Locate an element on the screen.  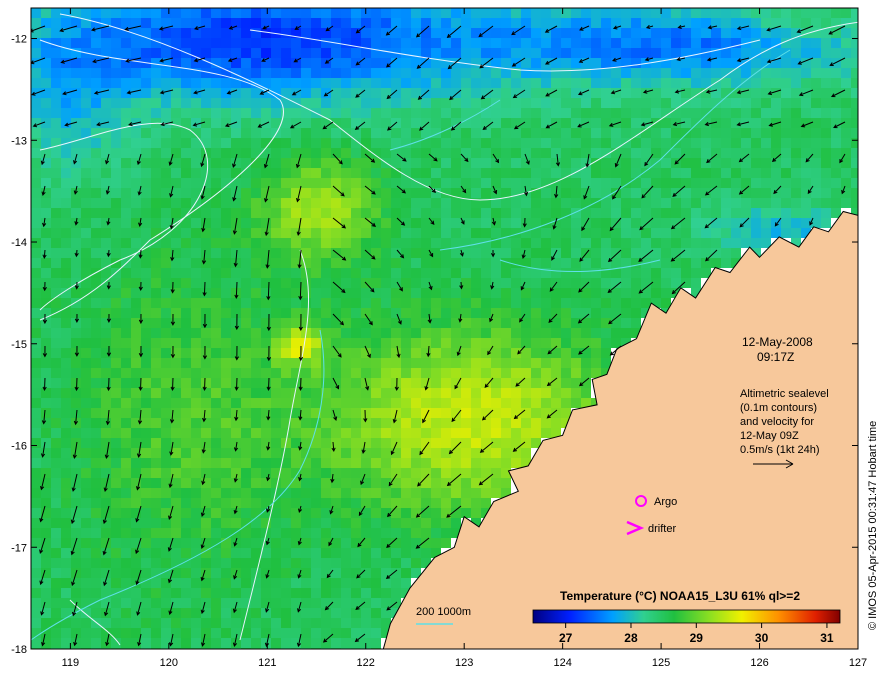
colorbar is located at coordinates (686, 616).